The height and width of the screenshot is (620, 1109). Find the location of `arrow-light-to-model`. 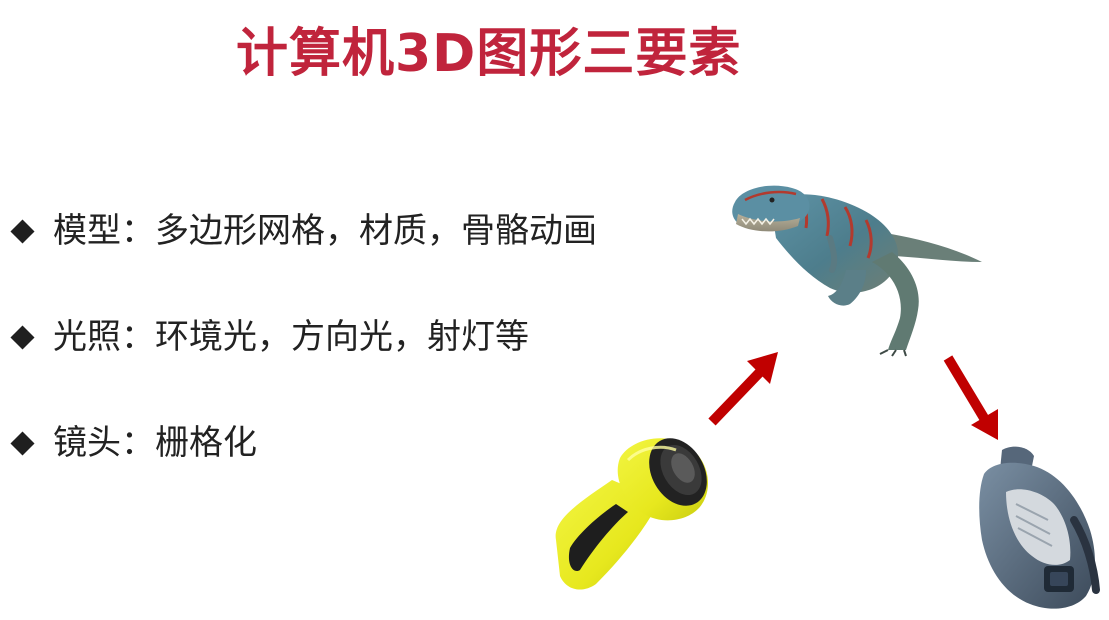

arrow-light-to-model is located at coordinates (743, 389).